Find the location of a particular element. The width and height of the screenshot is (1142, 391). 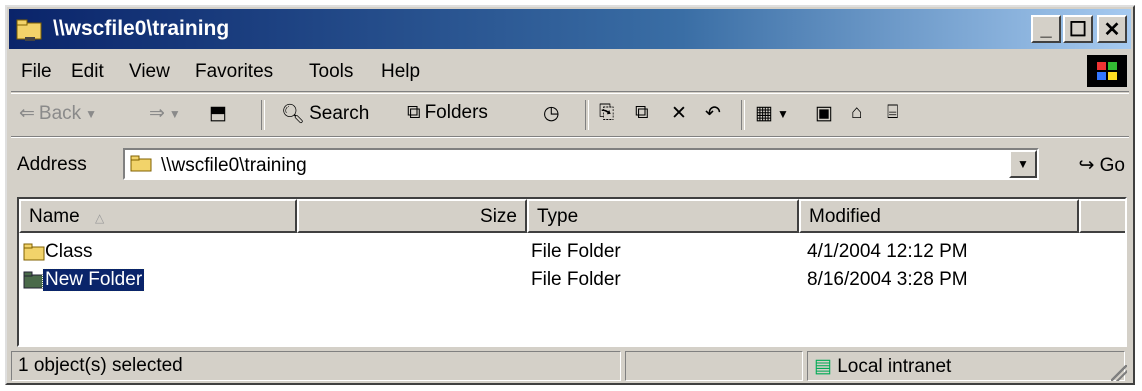

column-header-size: Size is located at coordinates (412, 216).